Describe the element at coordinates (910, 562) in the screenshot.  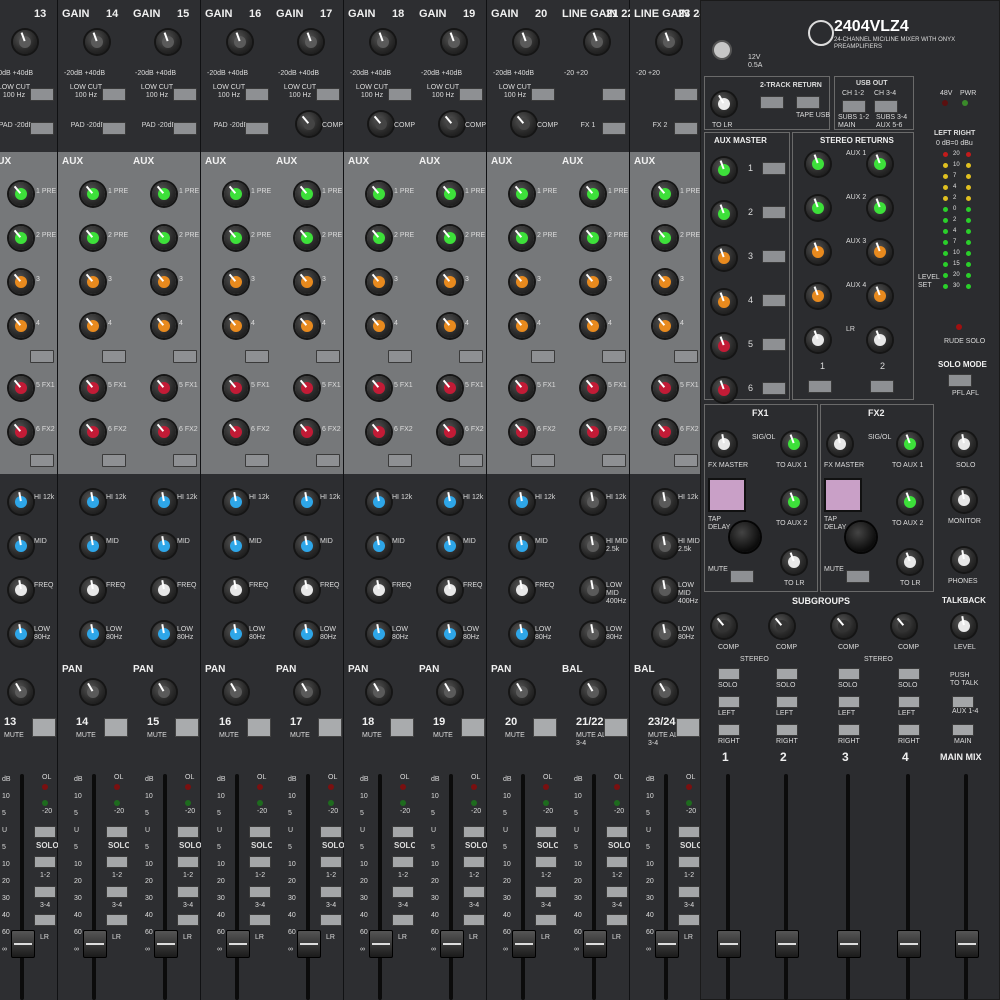
I see `fx-to-lr-knob` at that location.